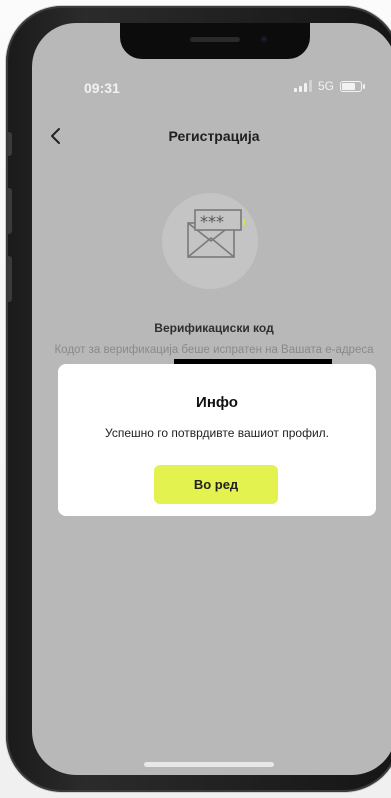 The height and width of the screenshot is (798, 391). Describe the element at coordinates (217, 433) in the screenshot. I see `dialog-message: Успешно го потврдивте вашиот профил.` at that location.